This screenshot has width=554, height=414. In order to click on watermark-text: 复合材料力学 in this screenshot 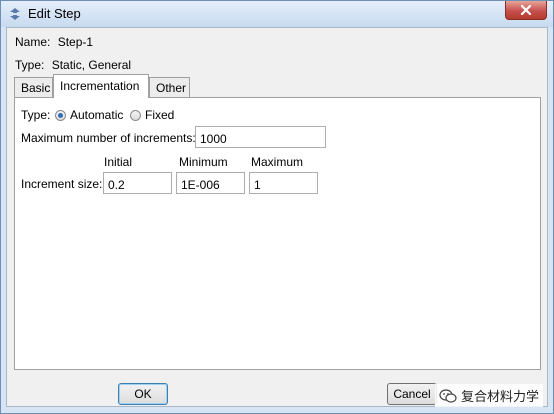, I will do `click(500, 396)`.